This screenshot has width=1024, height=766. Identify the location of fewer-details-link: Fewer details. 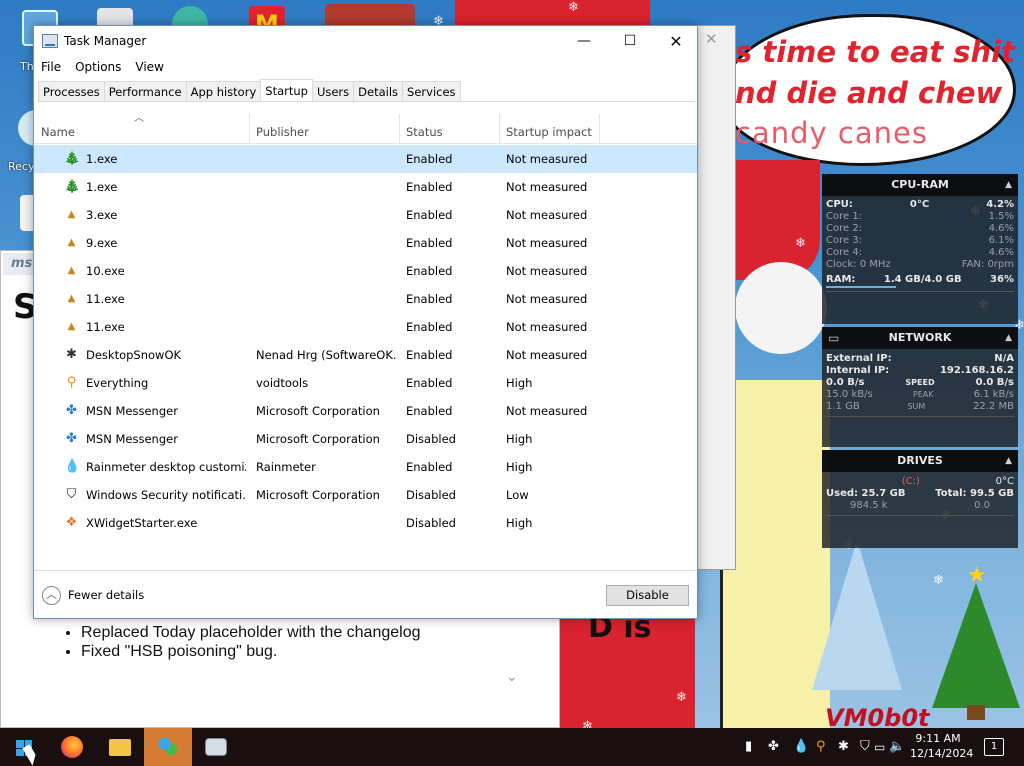
(106, 595).